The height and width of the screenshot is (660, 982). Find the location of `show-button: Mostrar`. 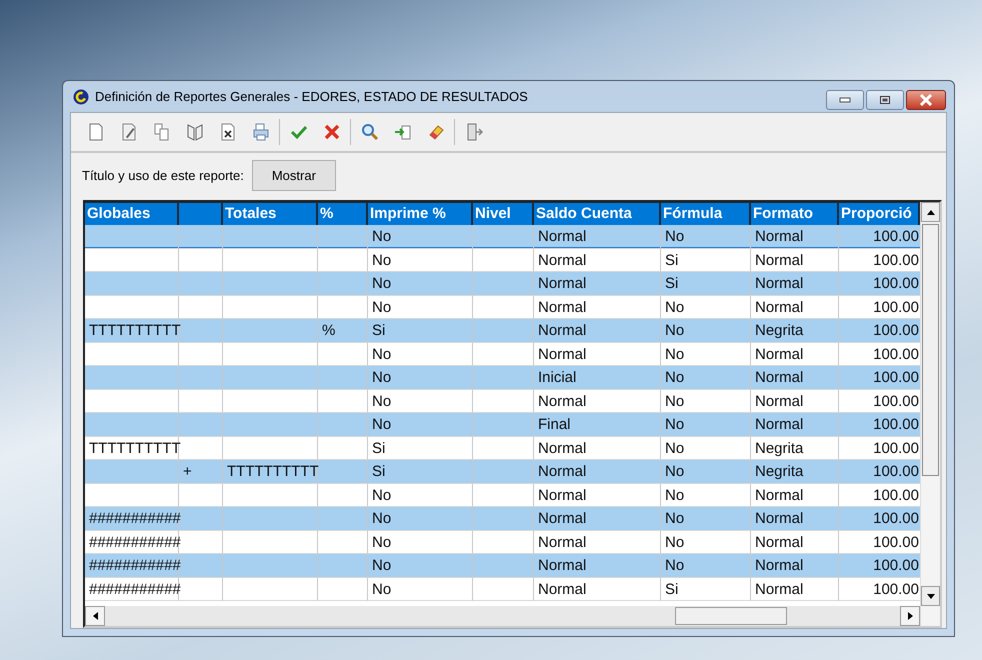

show-button: Mostrar is located at coordinates (294, 175).